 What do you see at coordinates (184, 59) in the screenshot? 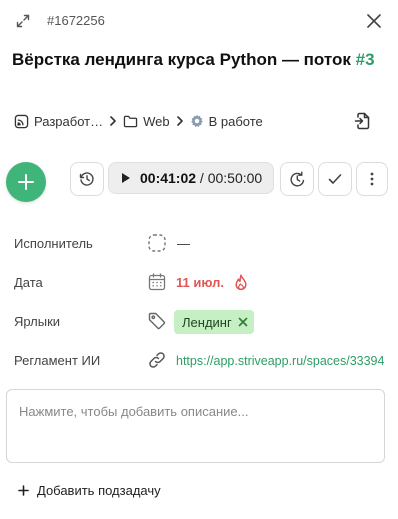
I see `task-title-text: Вёрстка лендинга курса Python — поток` at bounding box center [184, 59].